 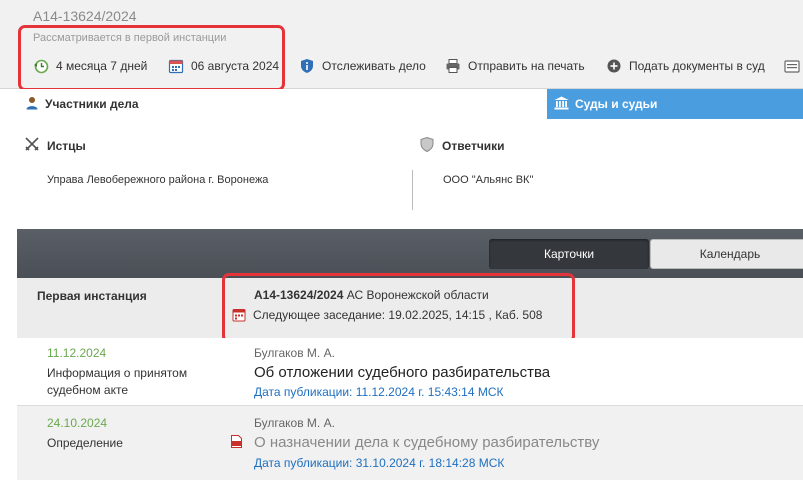 What do you see at coordinates (726, 254) in the screenshot?
I see `calendar-view-button: Календарь` at bounding box center [726, 254].